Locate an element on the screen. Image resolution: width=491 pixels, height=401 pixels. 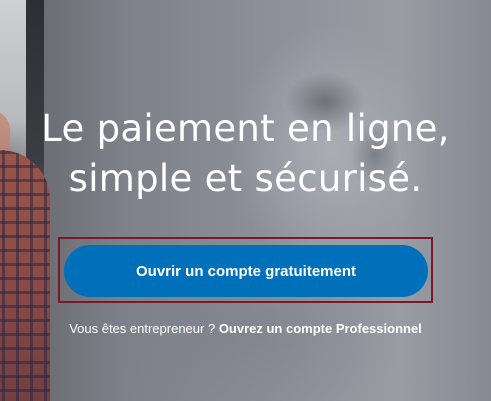
business-prompt-text: Vous êtes entrepreneur ? is located at coordinates (142, 328).